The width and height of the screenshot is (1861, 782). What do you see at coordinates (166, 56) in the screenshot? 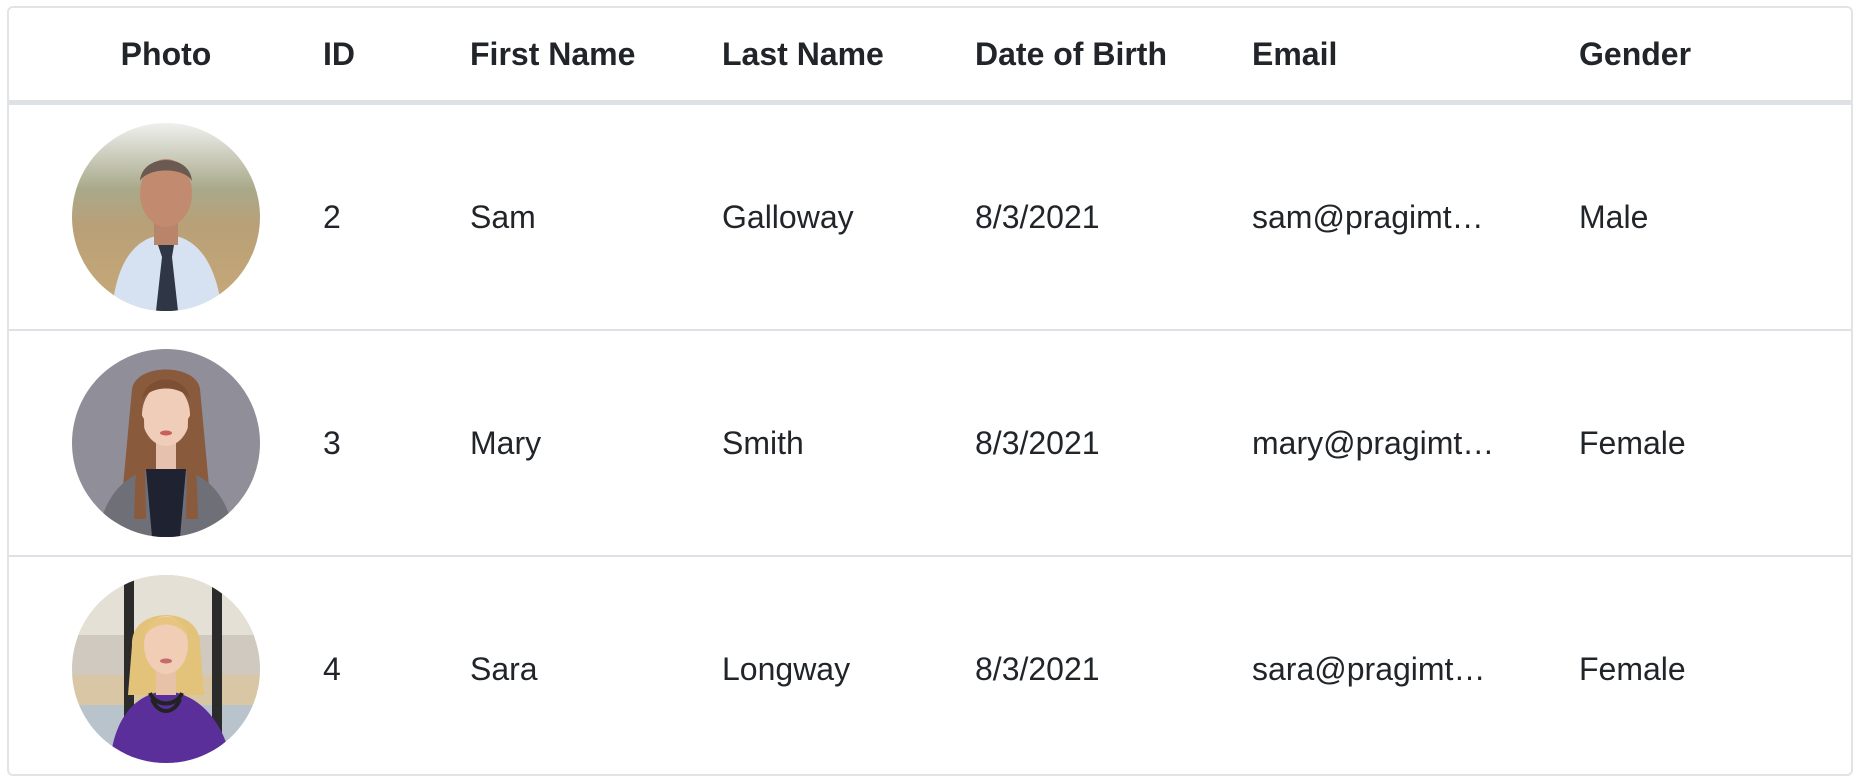
I see `column-header-photo: Photo` at bounding box center [166, 56].